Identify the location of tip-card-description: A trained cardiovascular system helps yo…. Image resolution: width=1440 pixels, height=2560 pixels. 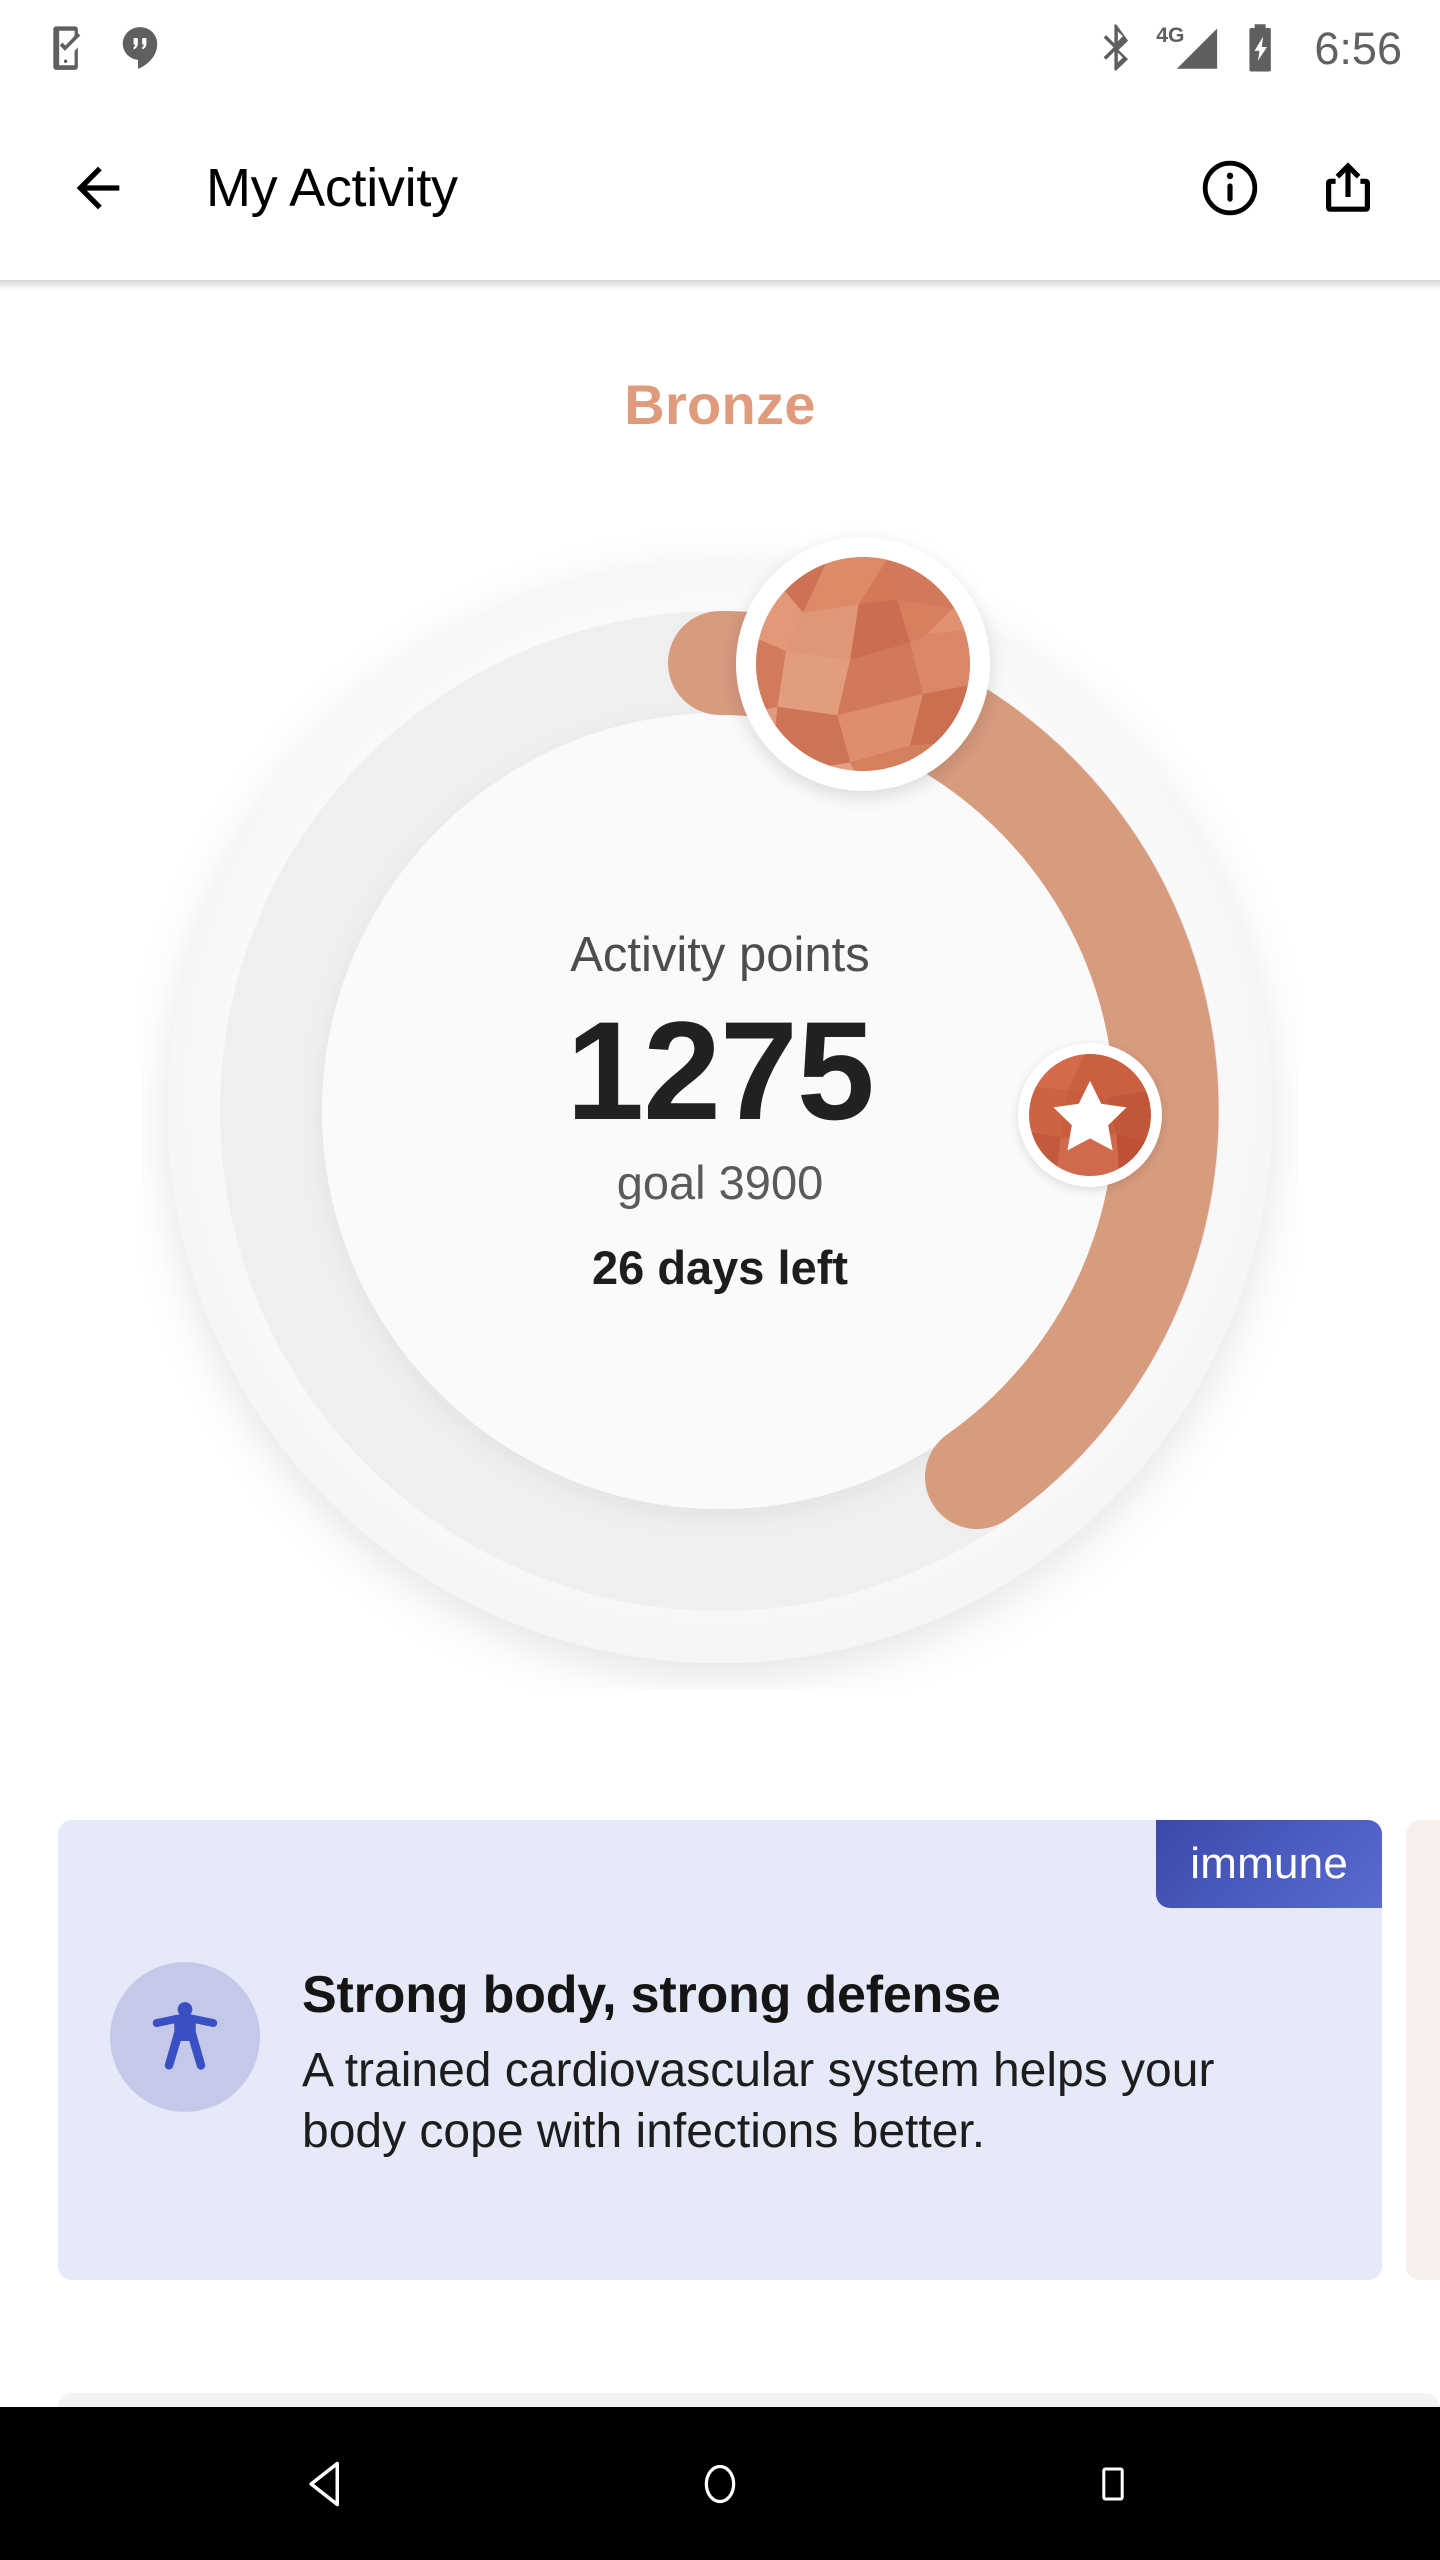
(758, 2101).